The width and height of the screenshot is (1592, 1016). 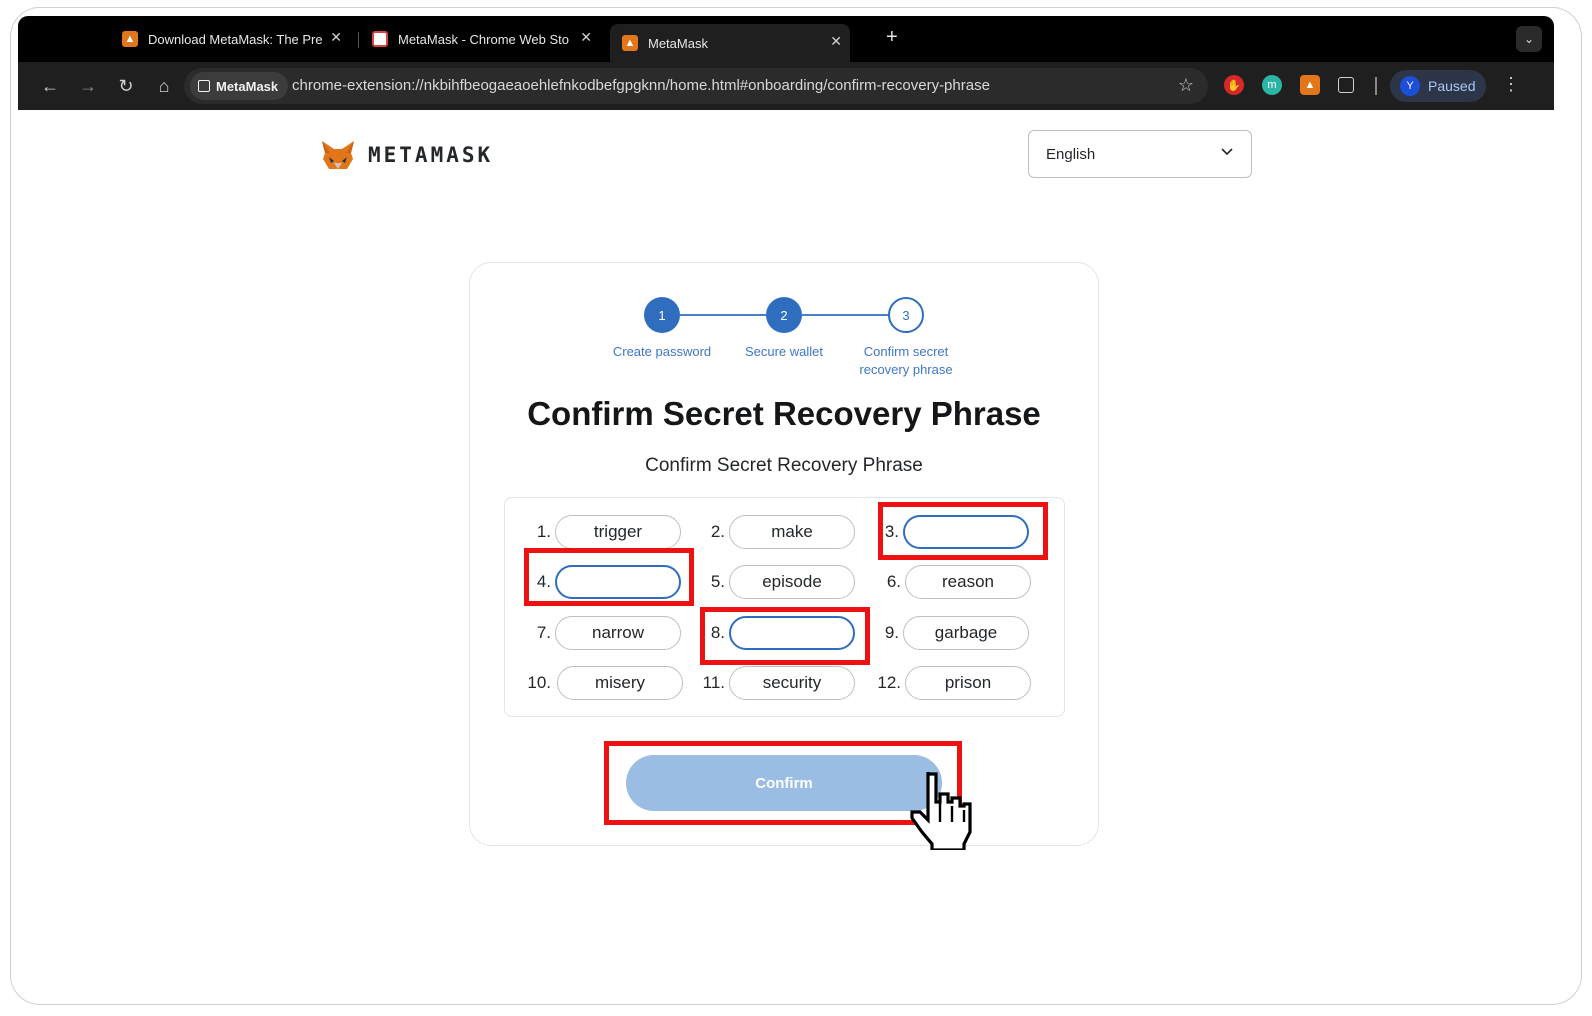 What do you see at coordinates (1376, 86) in the screenshot?
I see `toolbar-divider` at bounding box center [1376, 86].